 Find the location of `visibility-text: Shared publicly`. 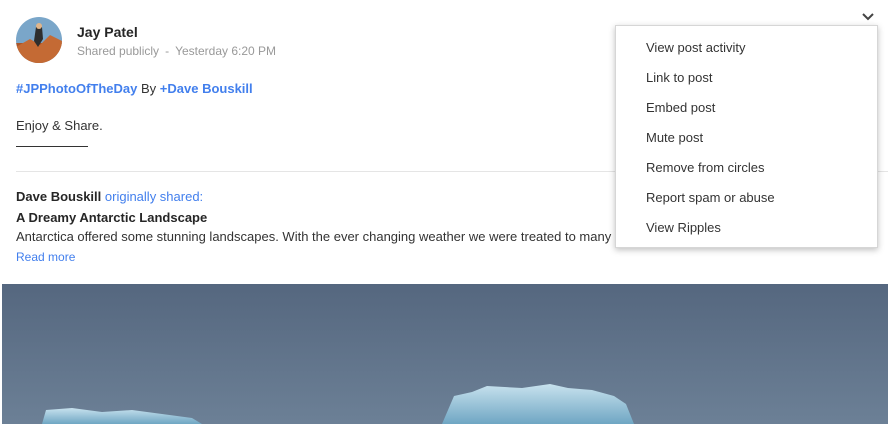

visibility-text: Shared publicly is located at coordinates (118, 51).